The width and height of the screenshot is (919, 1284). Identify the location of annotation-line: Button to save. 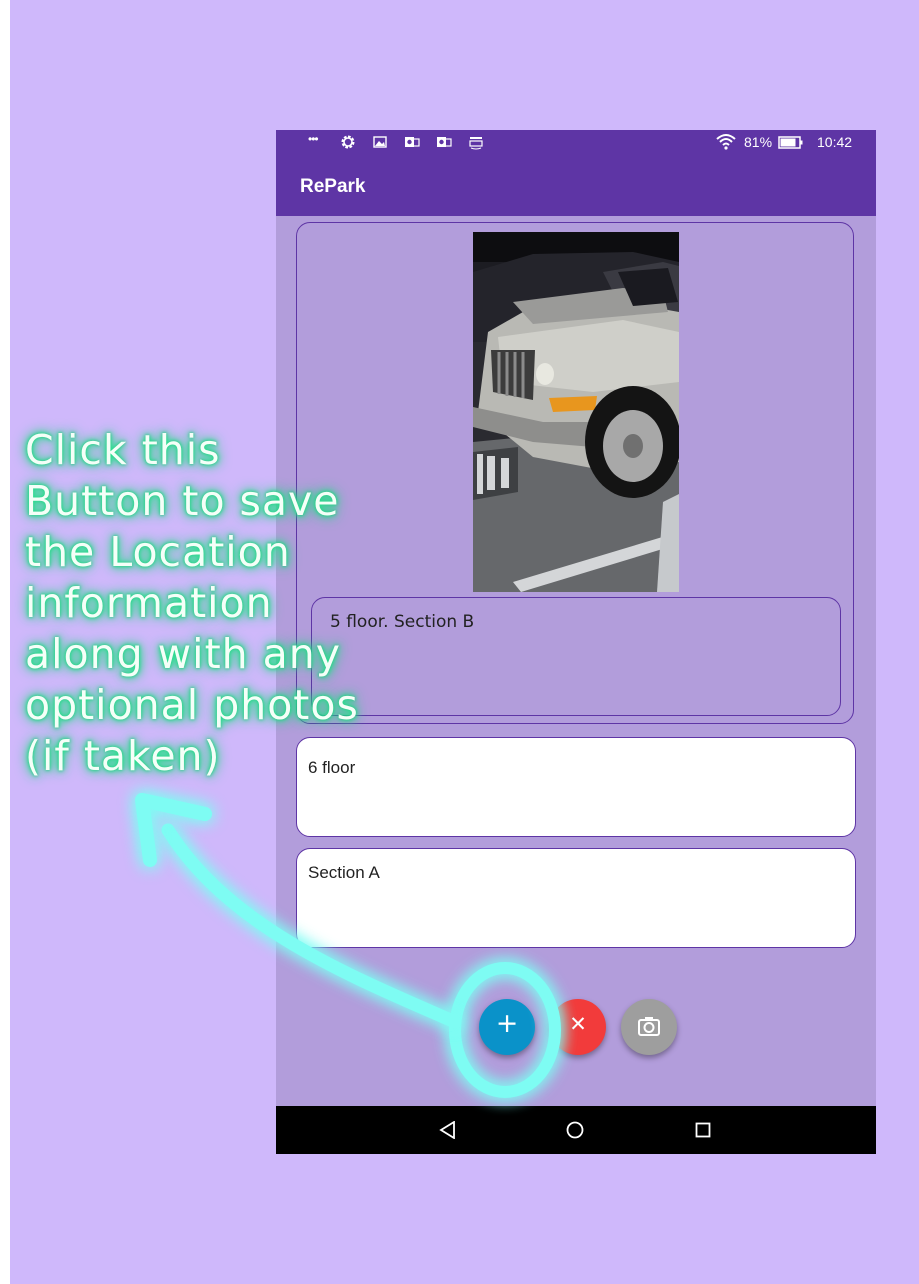
(182, 501).